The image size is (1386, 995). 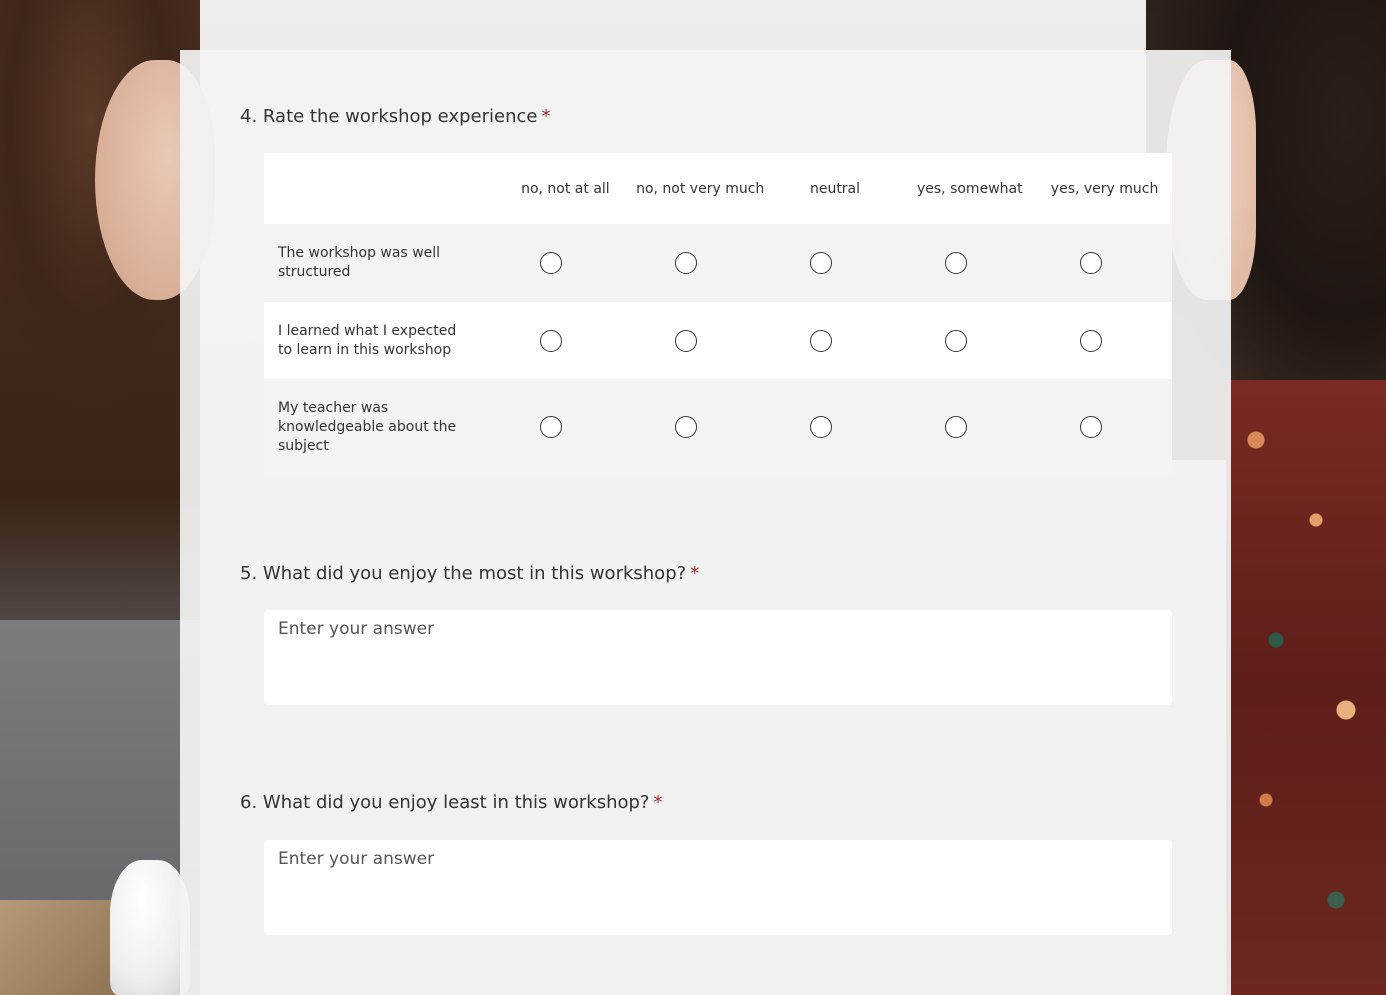 I want to click on likert-option-label: yes, somewhat, so click(x=969, y=188).